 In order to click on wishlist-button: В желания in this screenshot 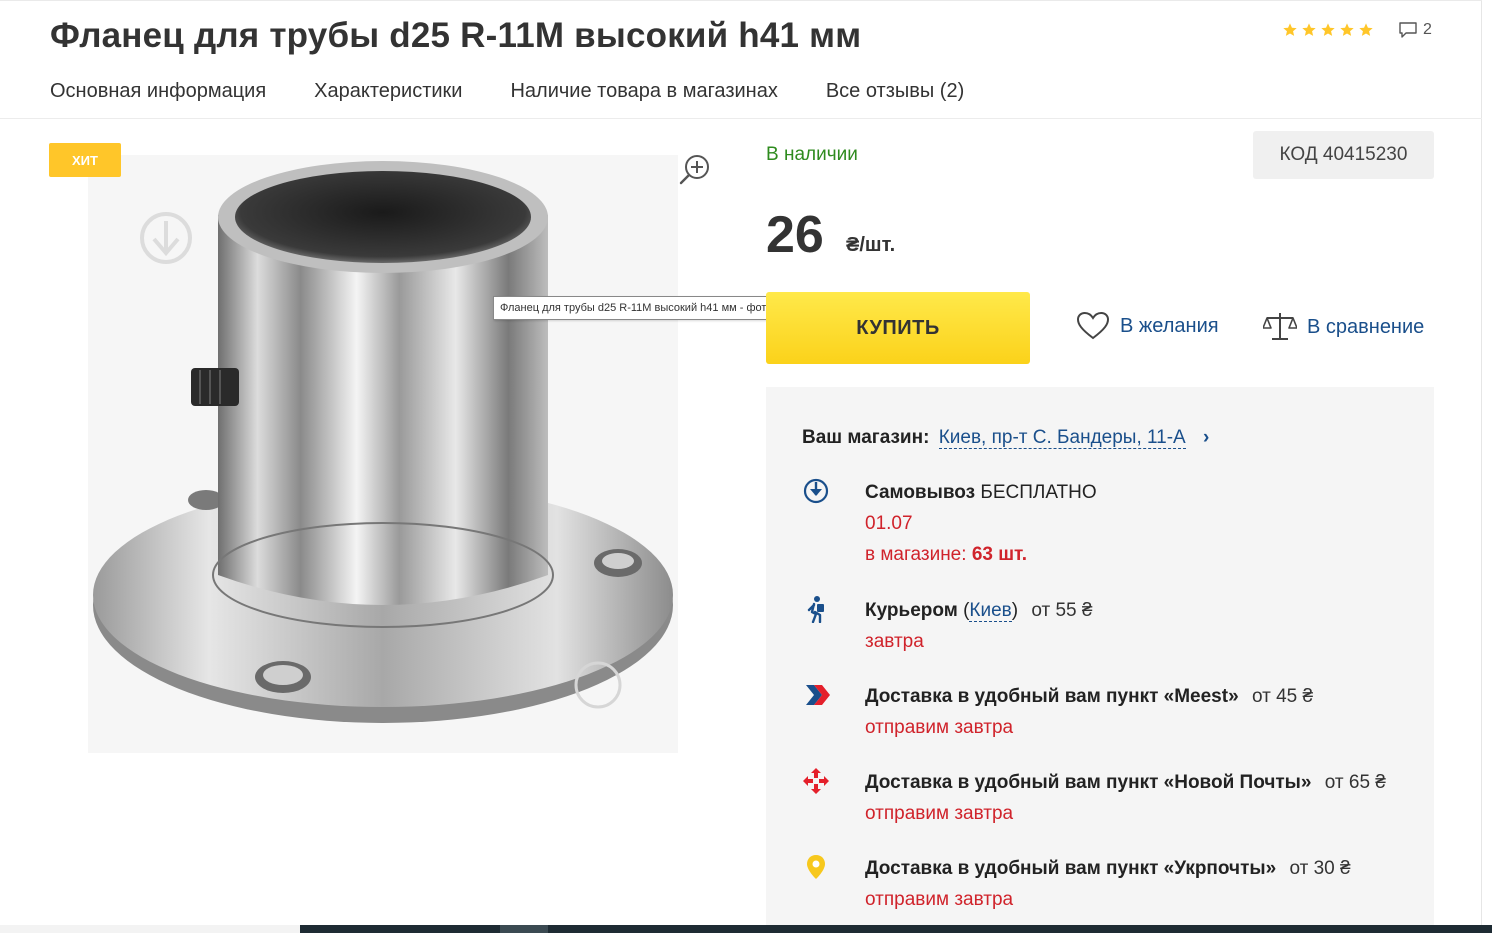, I will do `click(1147, 326)`.